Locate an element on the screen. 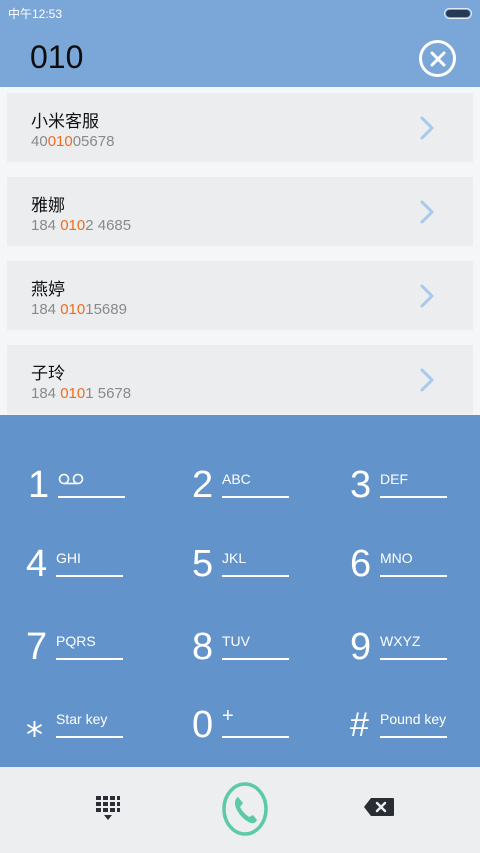 The height and width of the screenshot is (853, 480). key-0: 0 + is located at coordinates (262, 733).